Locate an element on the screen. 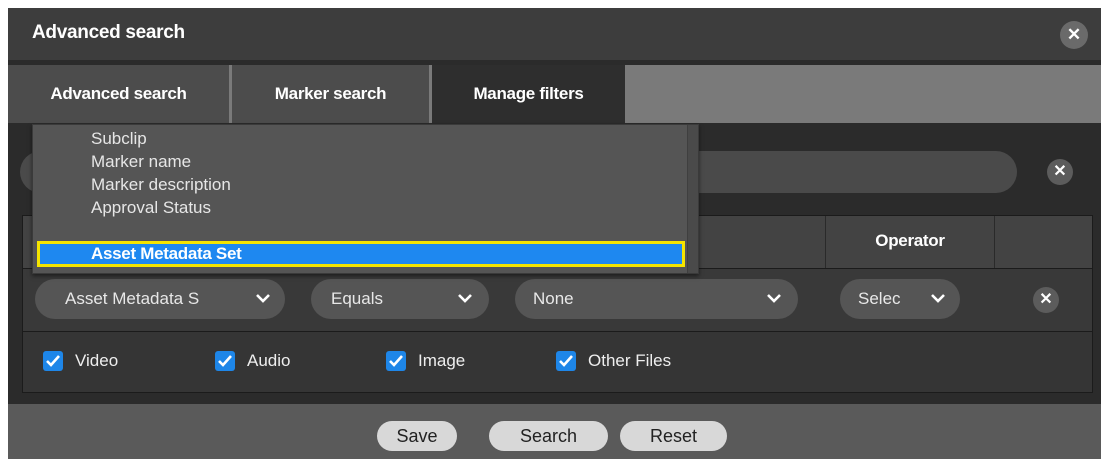 The image size is (1108, 459). close-dialog-button: ✕ is located at coordinates (1074, 35).